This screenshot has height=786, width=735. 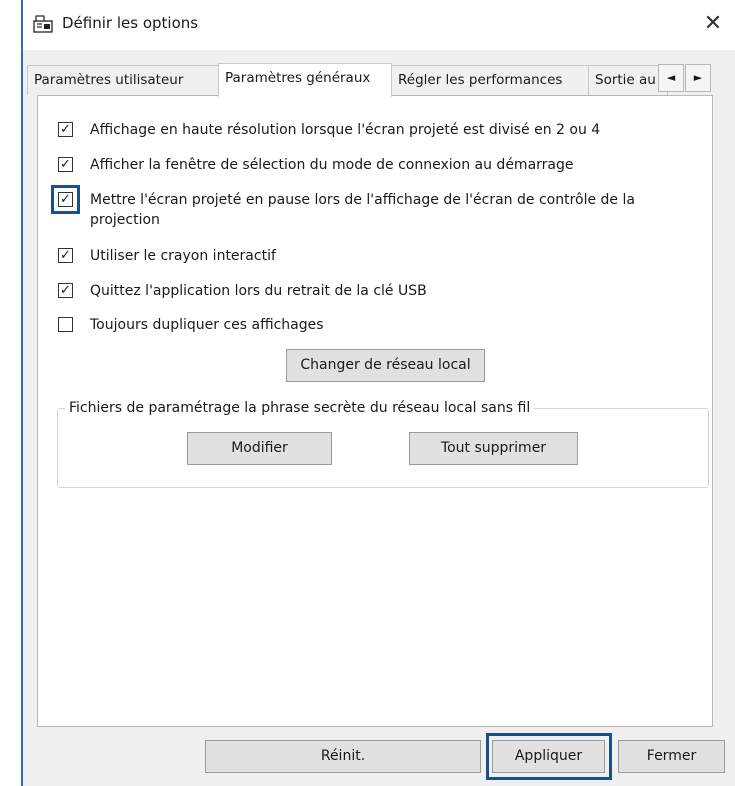 What do you see at coordinates (298, 78) in the screenshot?
I see `tab-label: Paramètres généraux` at bounding box center [298, 78].